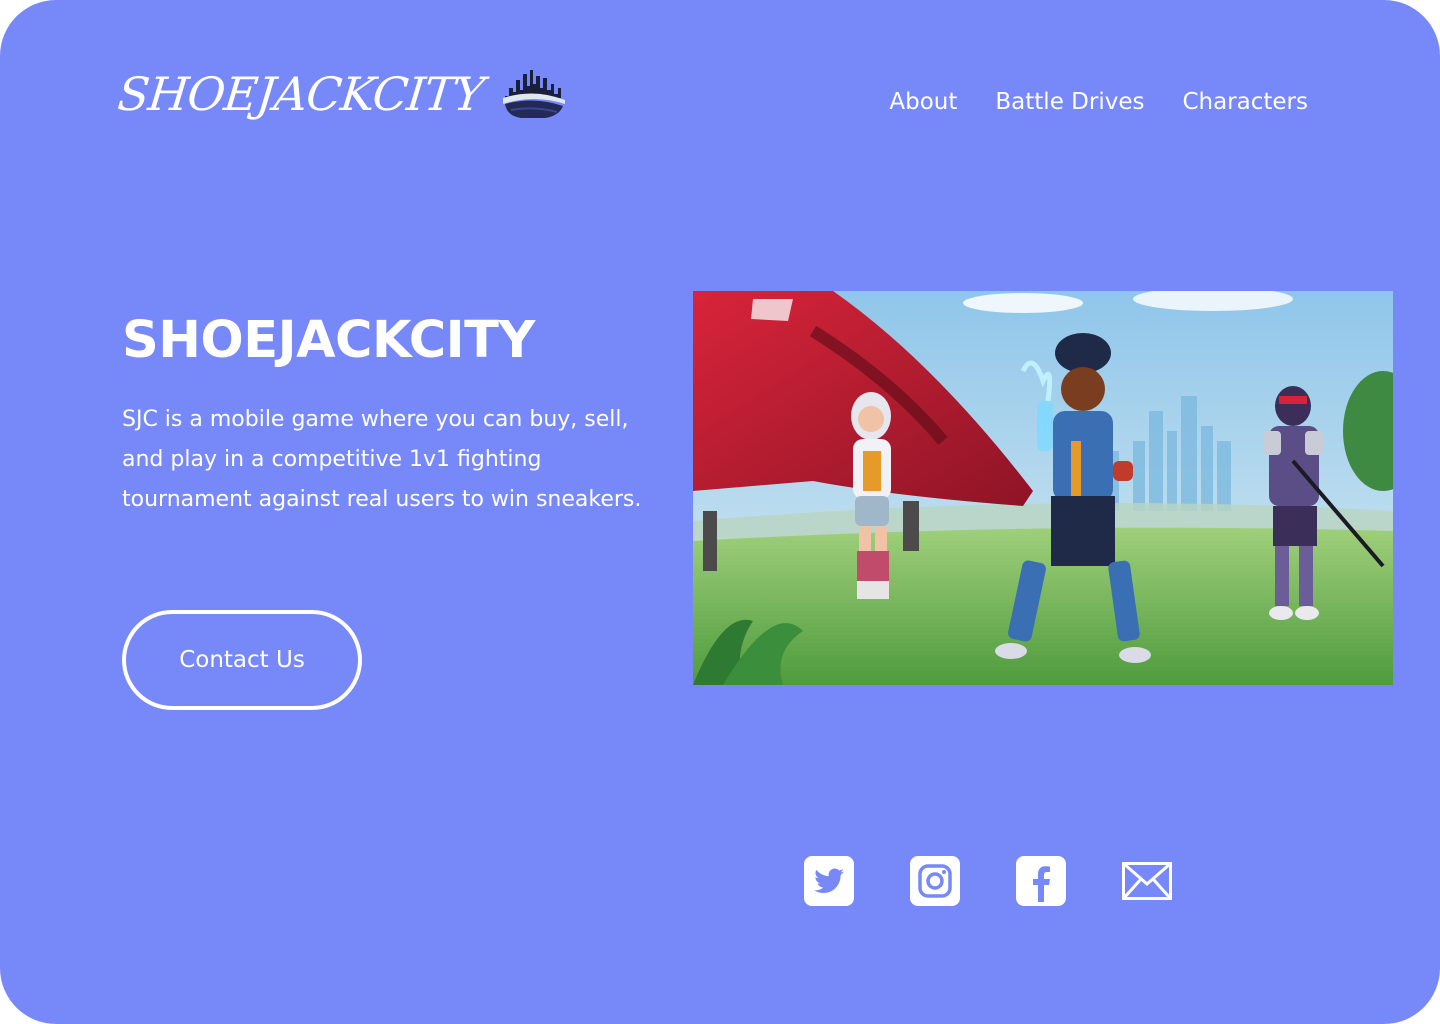 This screenshot has width=1440, height=1024. Describe the element at coordinates (988, 881) in the screenshot. I see `social-links` at that location.